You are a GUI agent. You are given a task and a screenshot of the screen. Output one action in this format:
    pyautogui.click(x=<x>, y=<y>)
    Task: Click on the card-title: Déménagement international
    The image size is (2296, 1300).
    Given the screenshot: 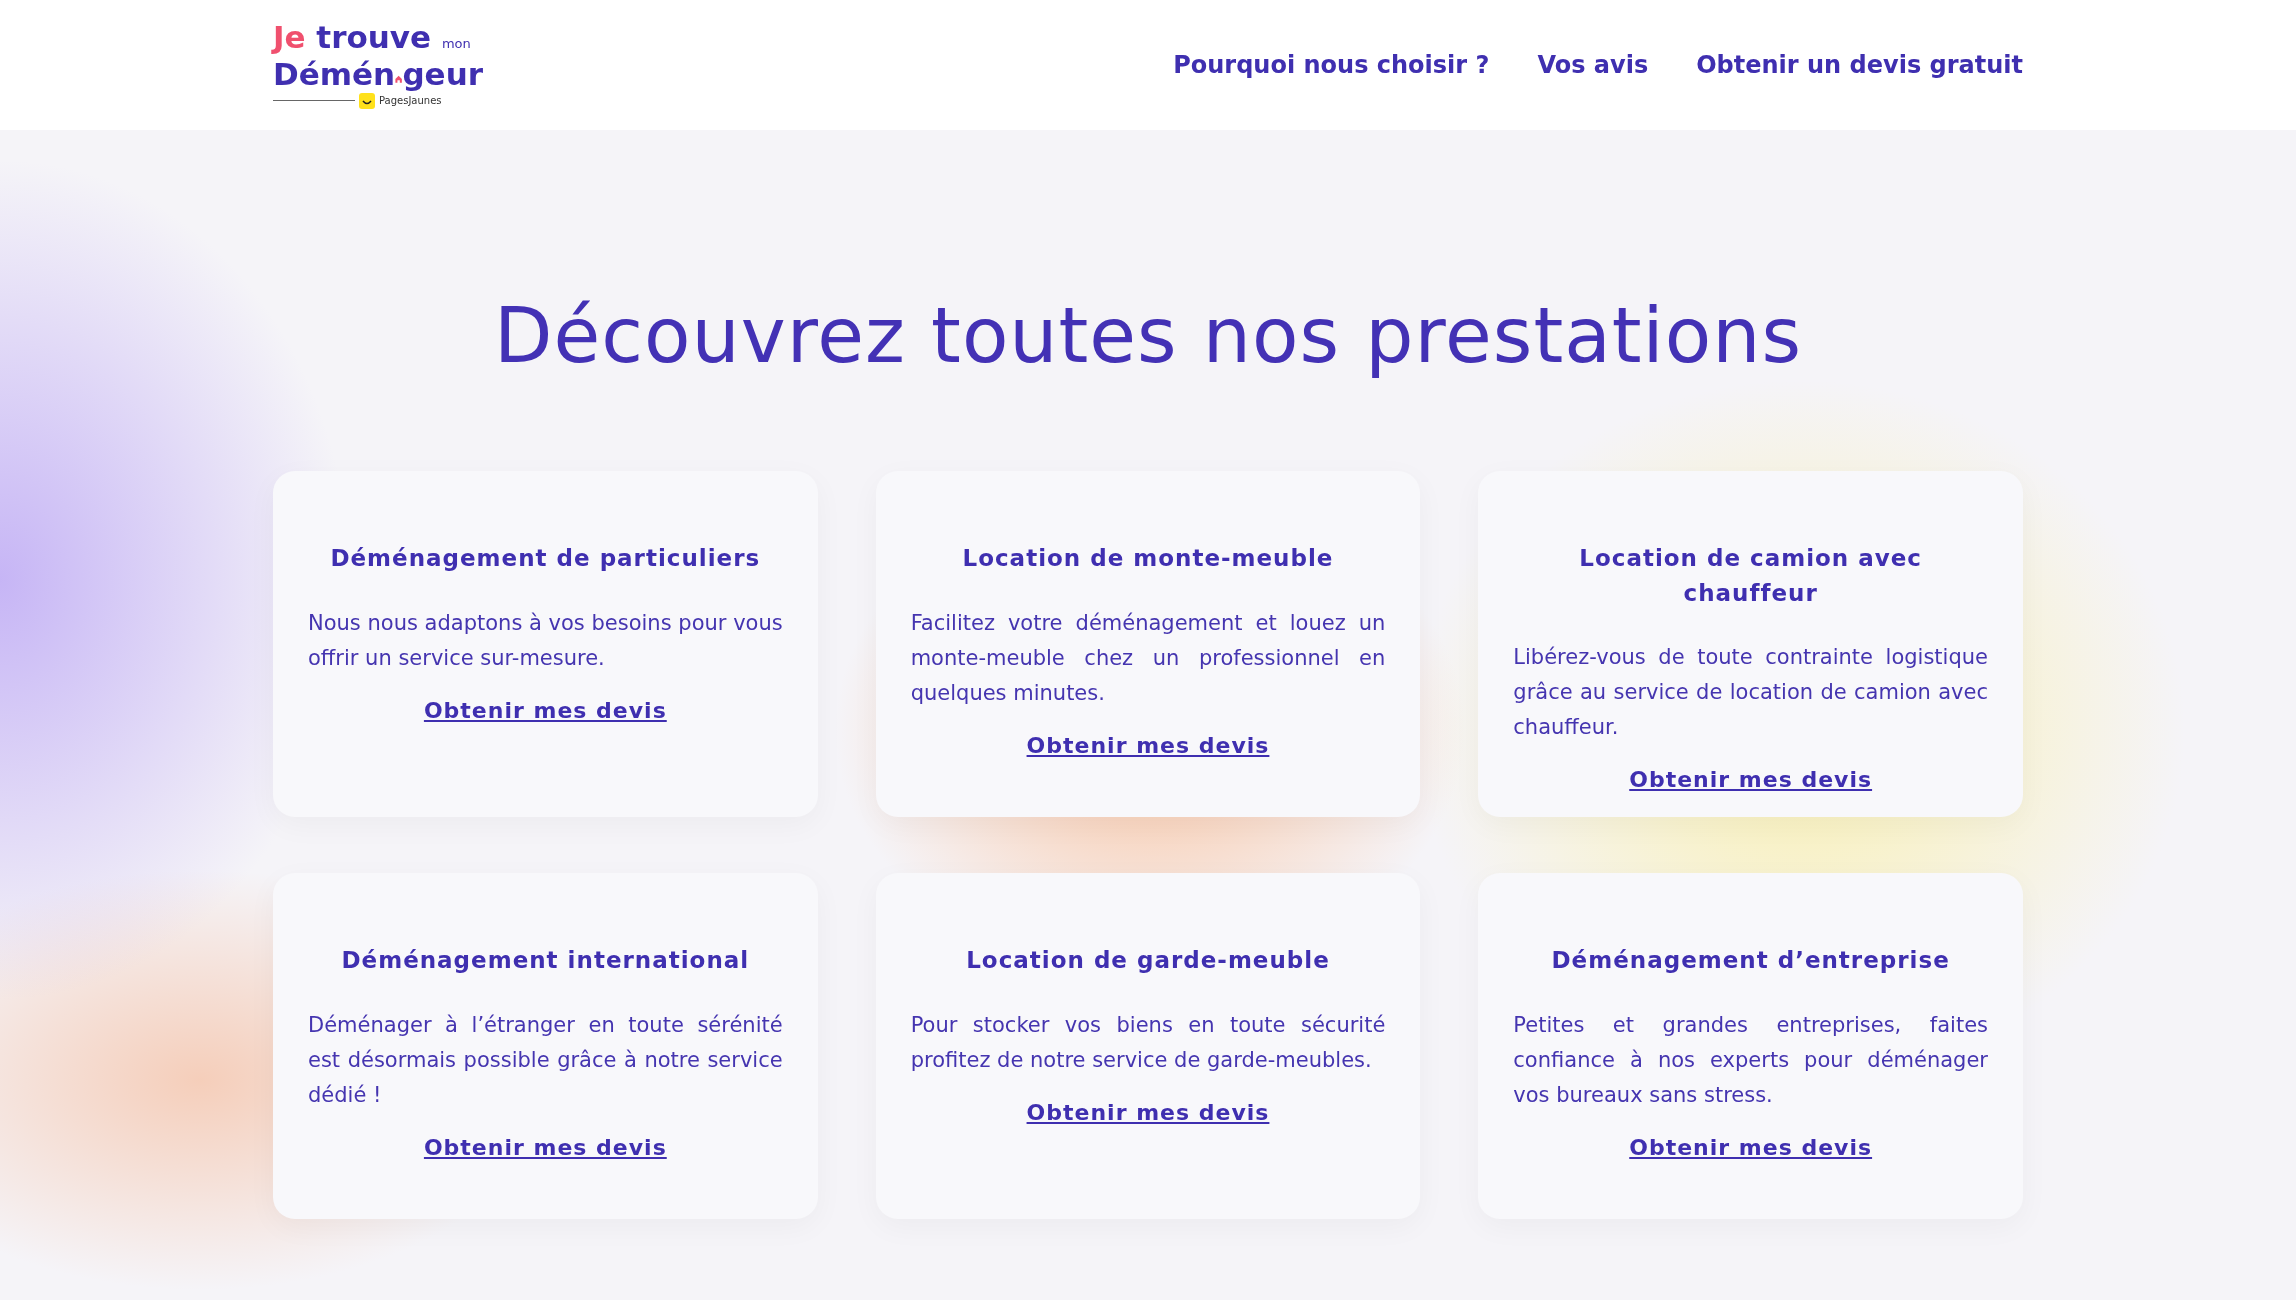 What is the action you would take?
    pyautogui.click(x=545, y=961)
    